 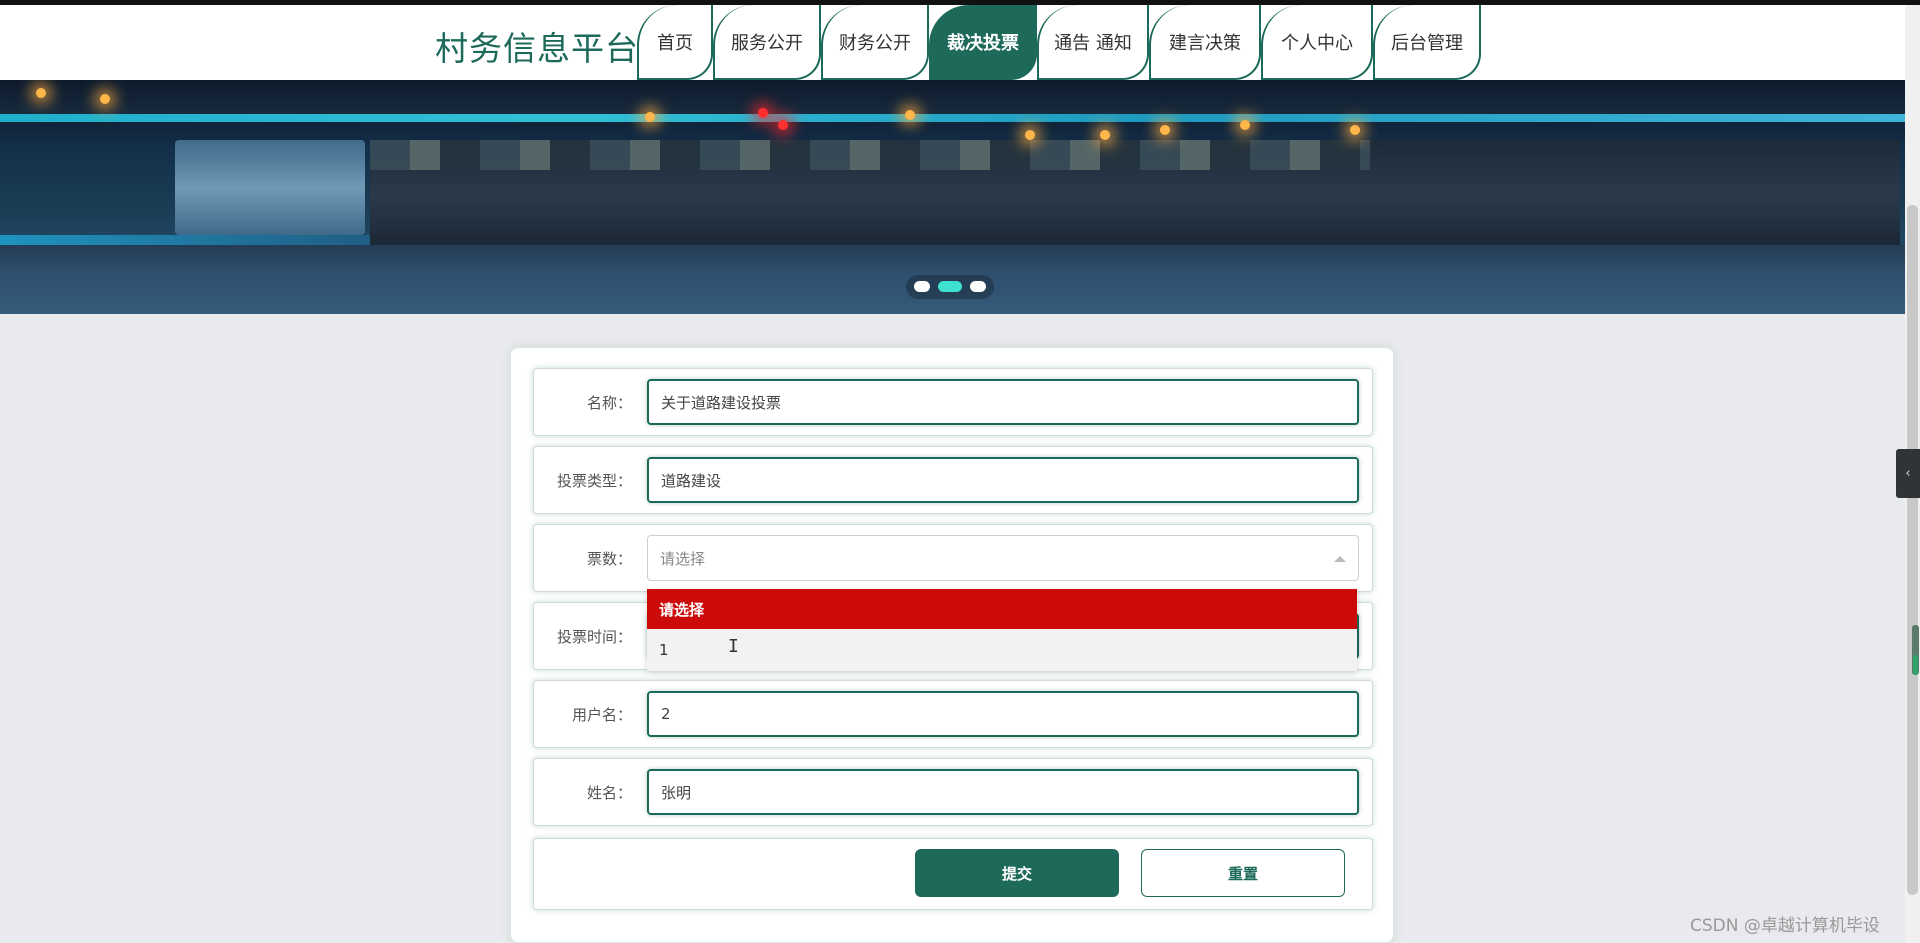 What do you see at coordinates (675, 42) in the screenshot?
I see `nav-home: 首页` at bounding box center [675, 42].